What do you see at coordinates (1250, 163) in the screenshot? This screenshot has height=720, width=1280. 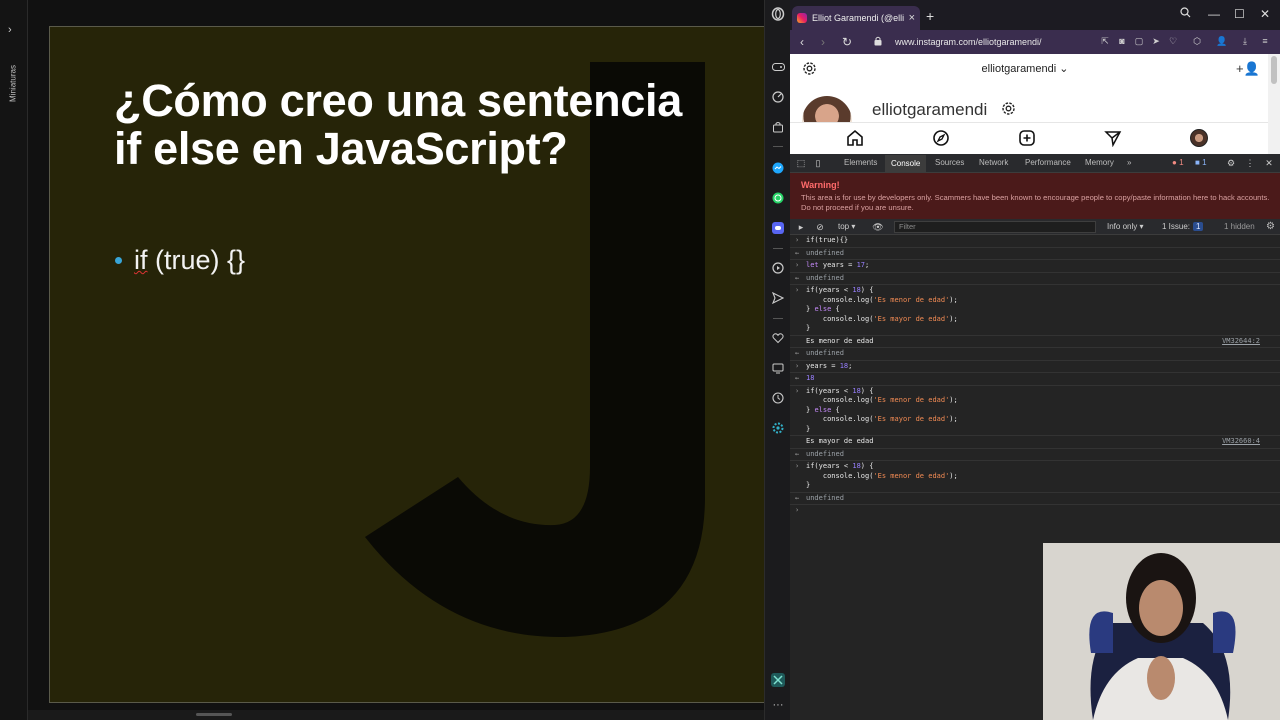 I see `devtools-menu-icon: ⋮` at bounding box center [1250, 163].